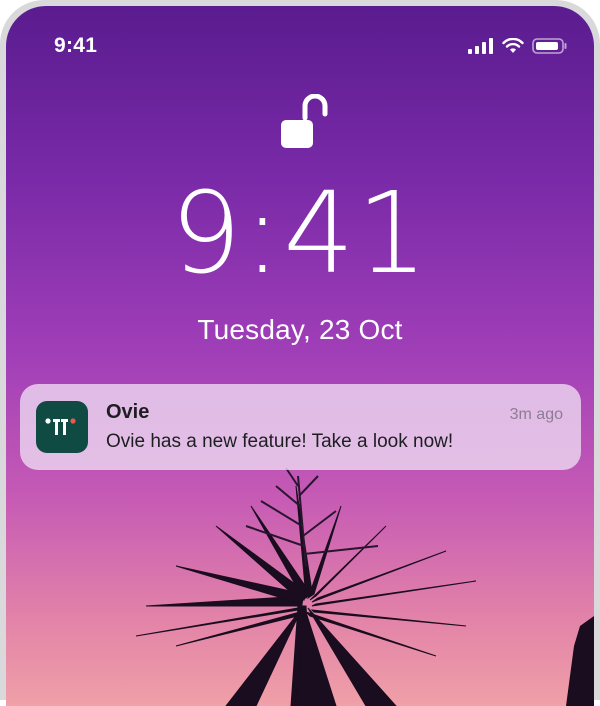 The image size is (600, 706). Describe the element at coordinates (513, 45) in the screenshot. I see `wifi-icon` at that location.